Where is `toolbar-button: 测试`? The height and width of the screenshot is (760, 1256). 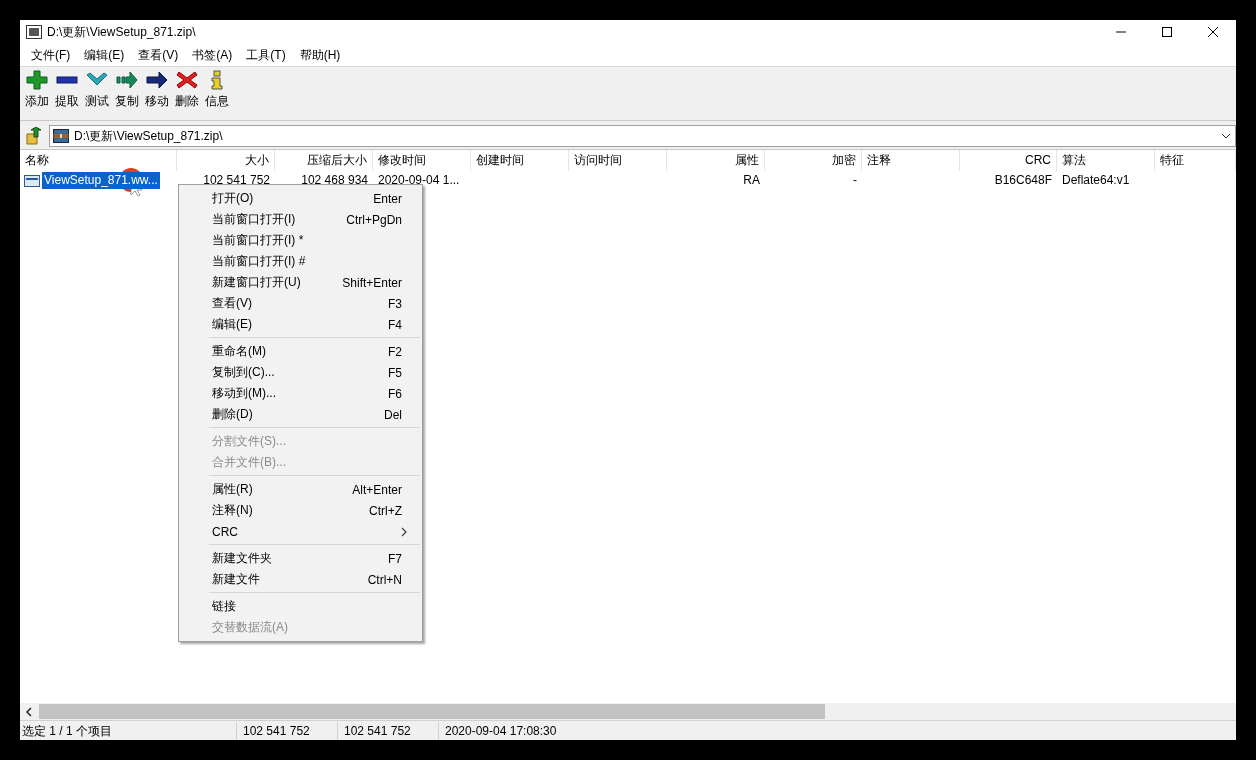 toolbar-button: 测试 is located at coordinates (97, 90).